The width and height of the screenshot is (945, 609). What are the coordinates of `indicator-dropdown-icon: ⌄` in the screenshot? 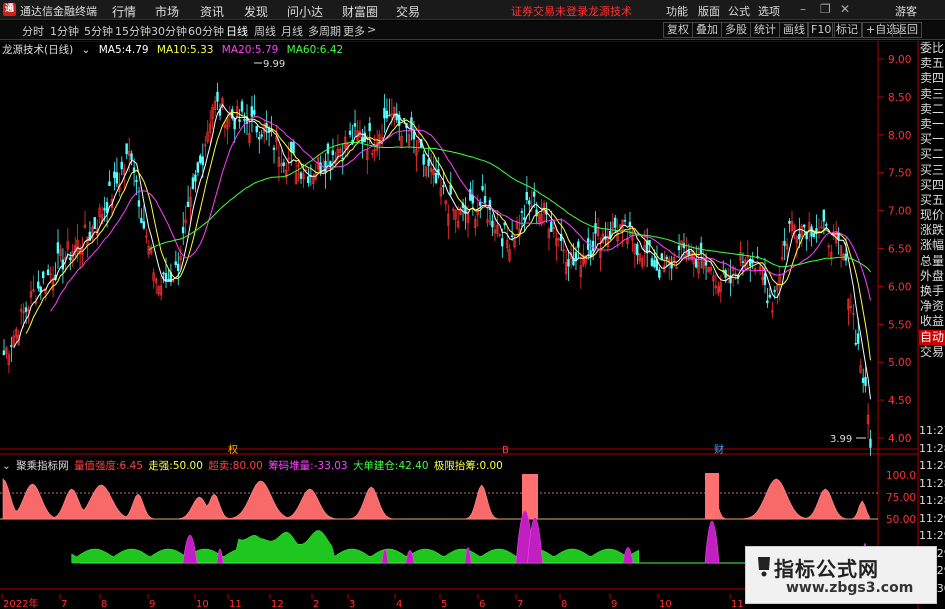 It's located at (6, 466).